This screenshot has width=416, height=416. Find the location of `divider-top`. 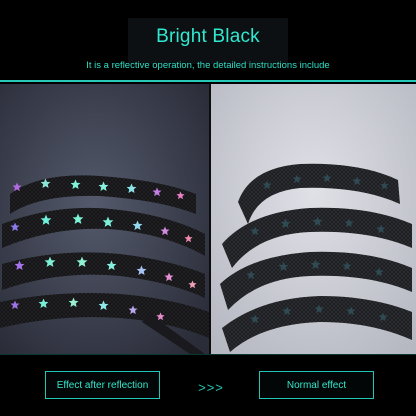

divider-top is located at coordinates (208, 81).